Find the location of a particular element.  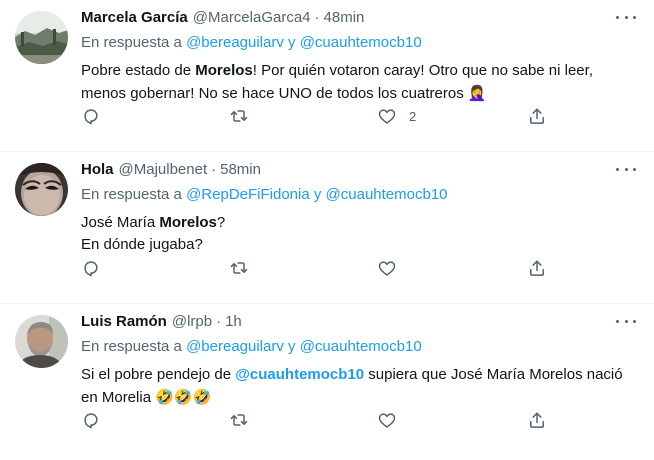

reply-mention: @RepDeFiFidonia is located at coordinates (248, 194).